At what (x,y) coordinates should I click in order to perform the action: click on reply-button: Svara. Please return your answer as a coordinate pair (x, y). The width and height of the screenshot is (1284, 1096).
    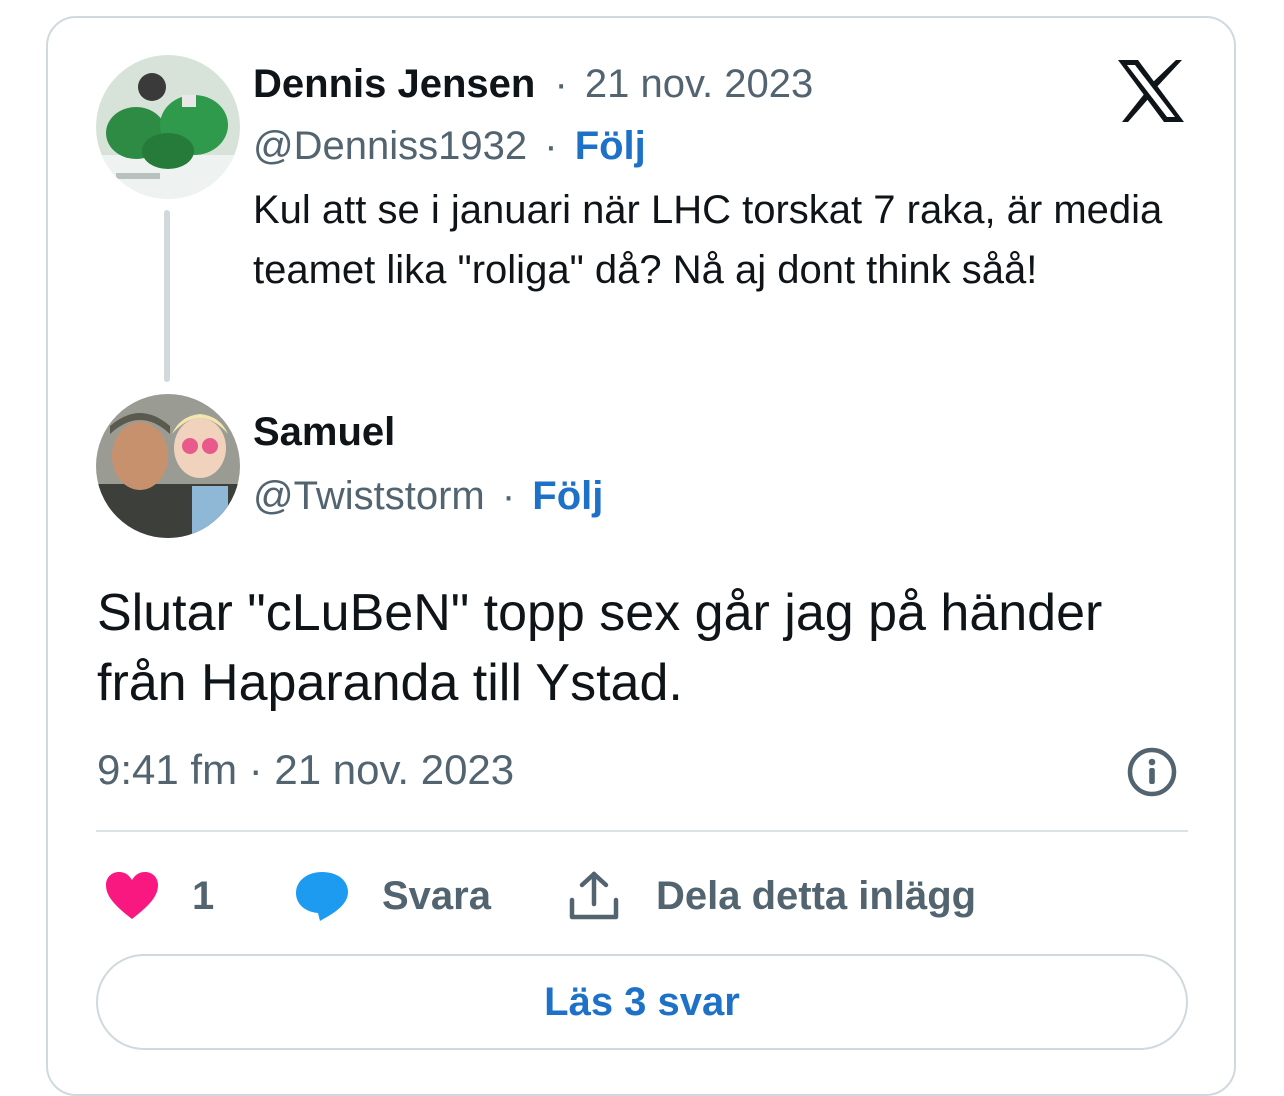
    Looking at the image, I should click on (392, 896).